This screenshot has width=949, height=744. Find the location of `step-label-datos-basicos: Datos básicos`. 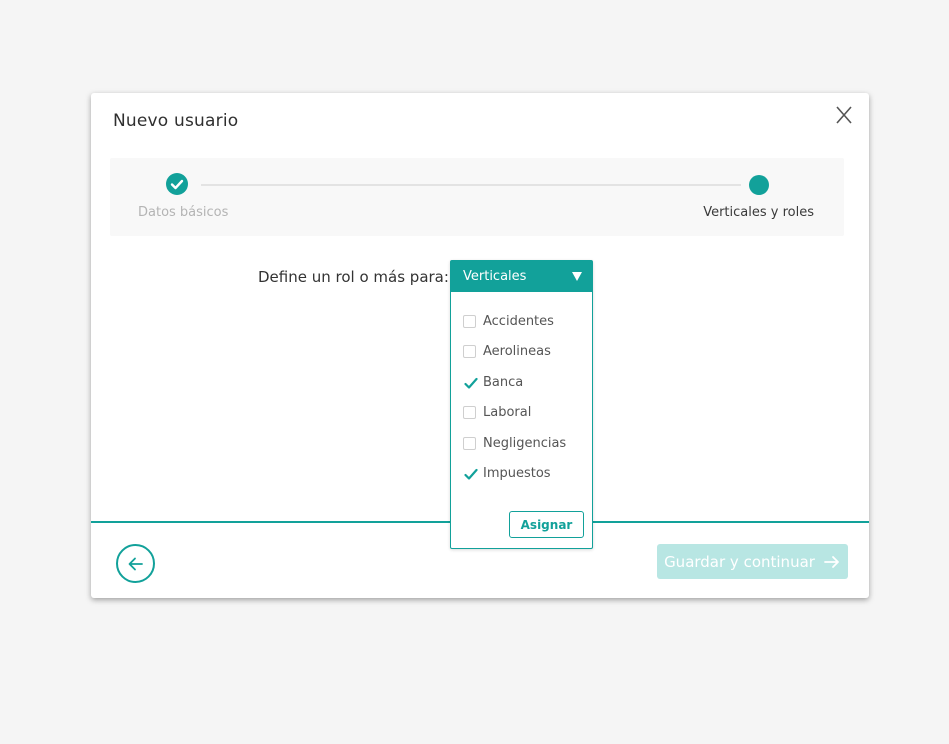

step-label-datos-basicos: Datos básicos is located at coordinates (183, 212).